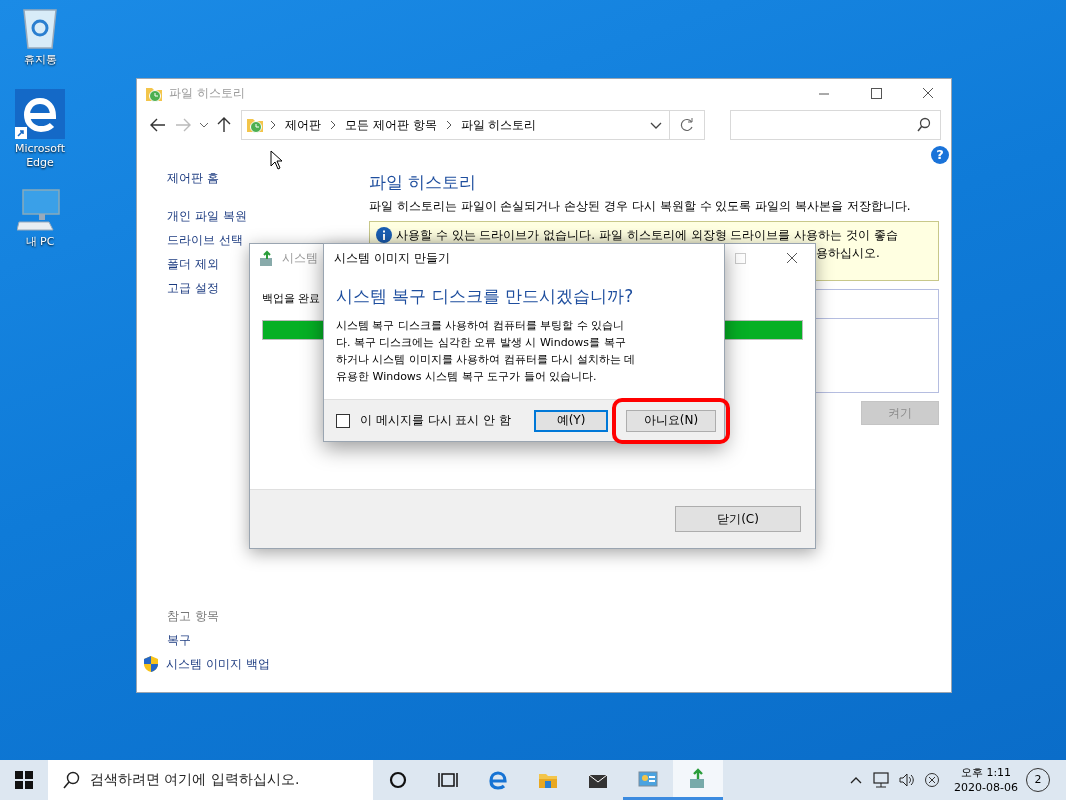 This screenshot has width=1066, height=800. Describe the element at coordinates (218, 664) in the screenshot. I see `sidebar-link: 시스템 이미지 백업` at that location.